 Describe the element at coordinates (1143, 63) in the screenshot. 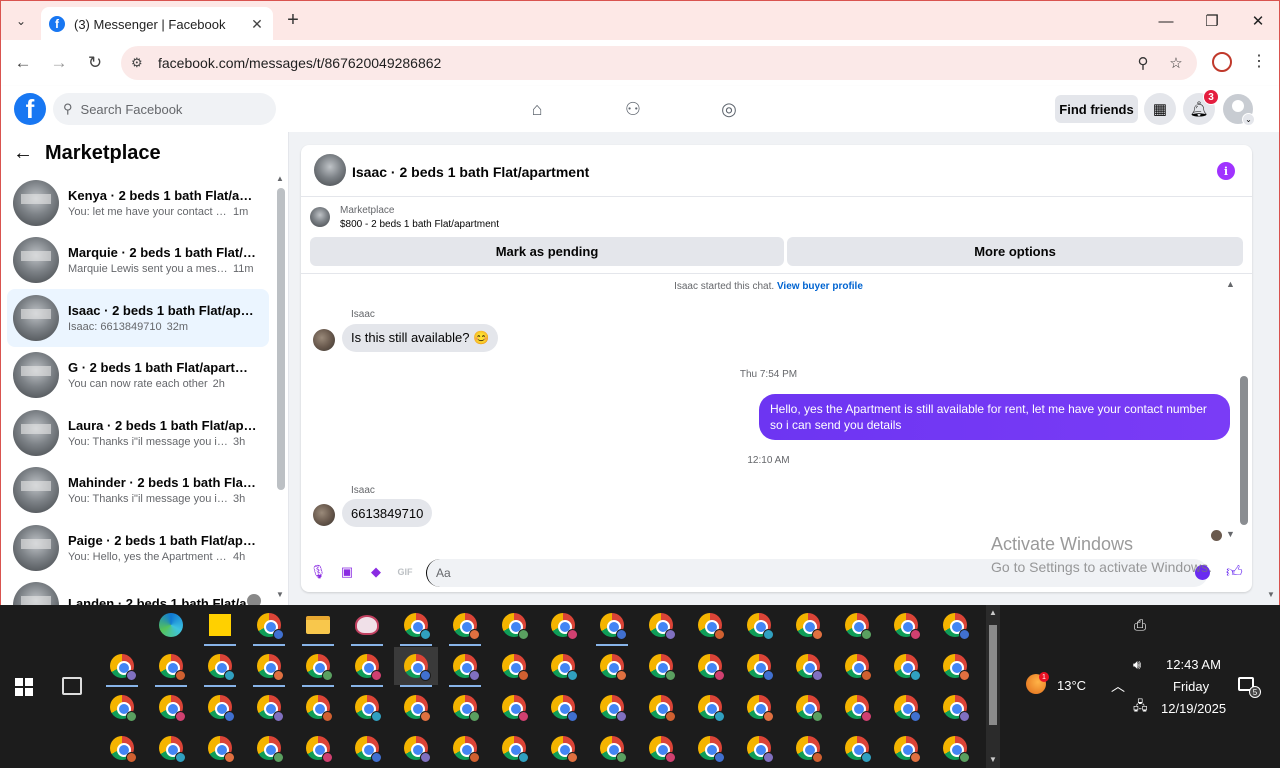

I see `zoom-icon: ⚲` at that location.